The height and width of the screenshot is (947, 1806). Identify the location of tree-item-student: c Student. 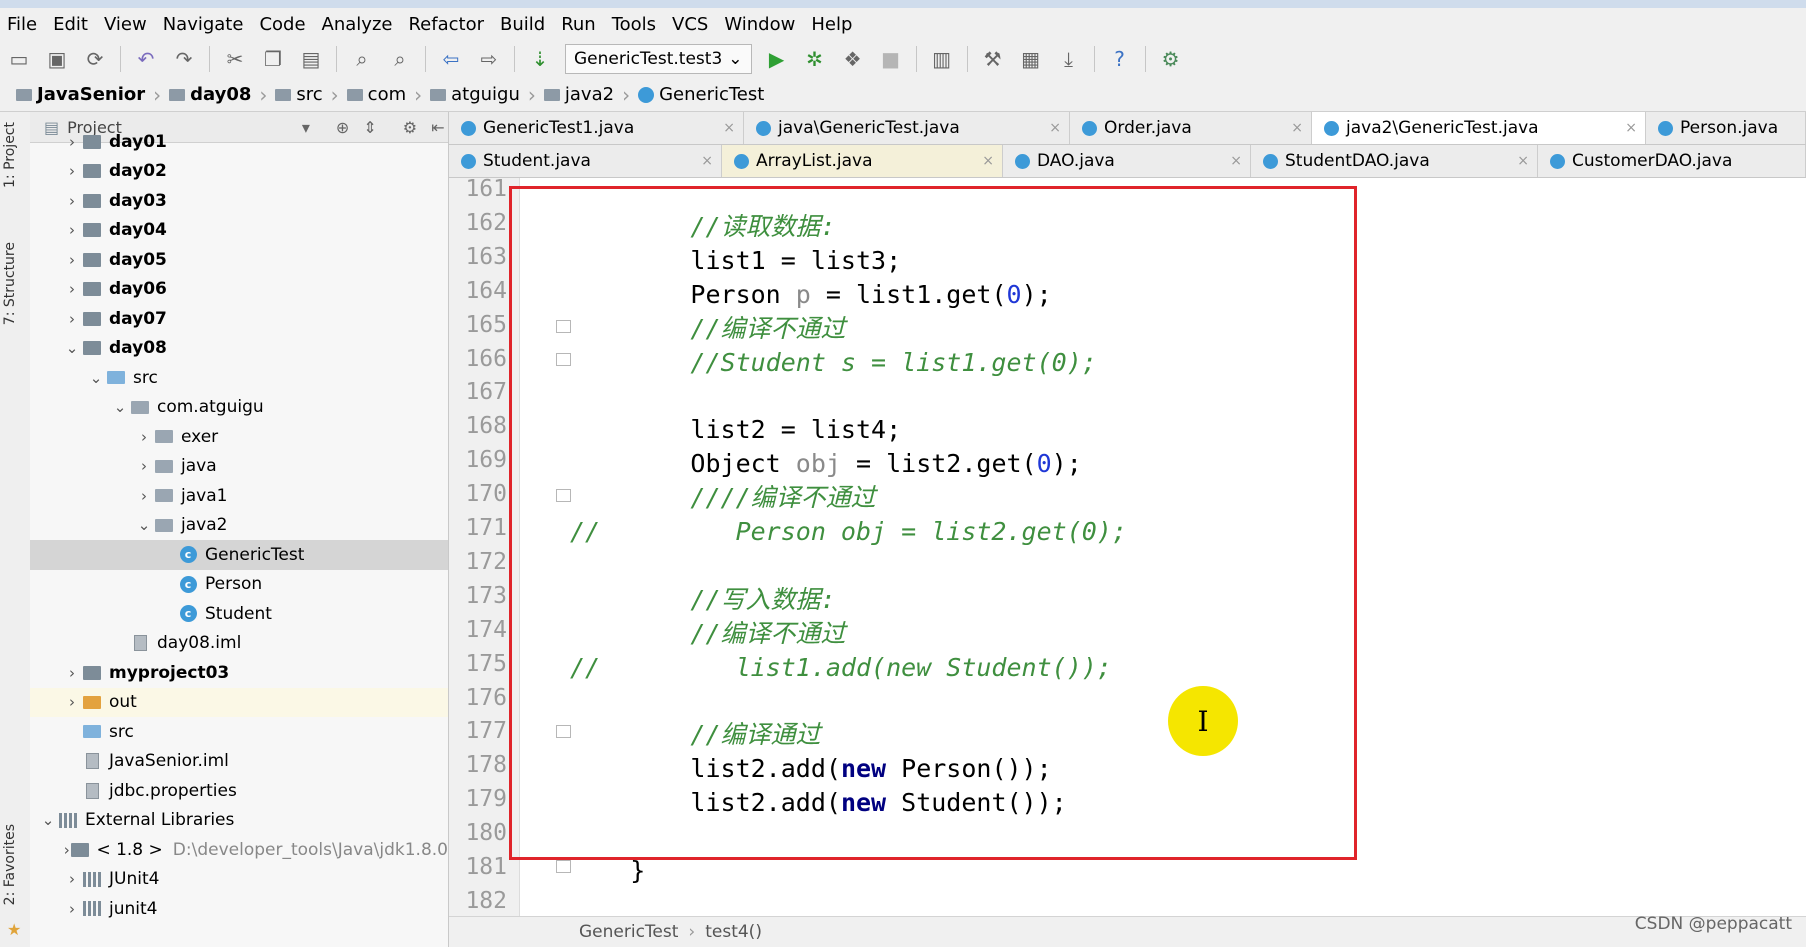
(239, 614).